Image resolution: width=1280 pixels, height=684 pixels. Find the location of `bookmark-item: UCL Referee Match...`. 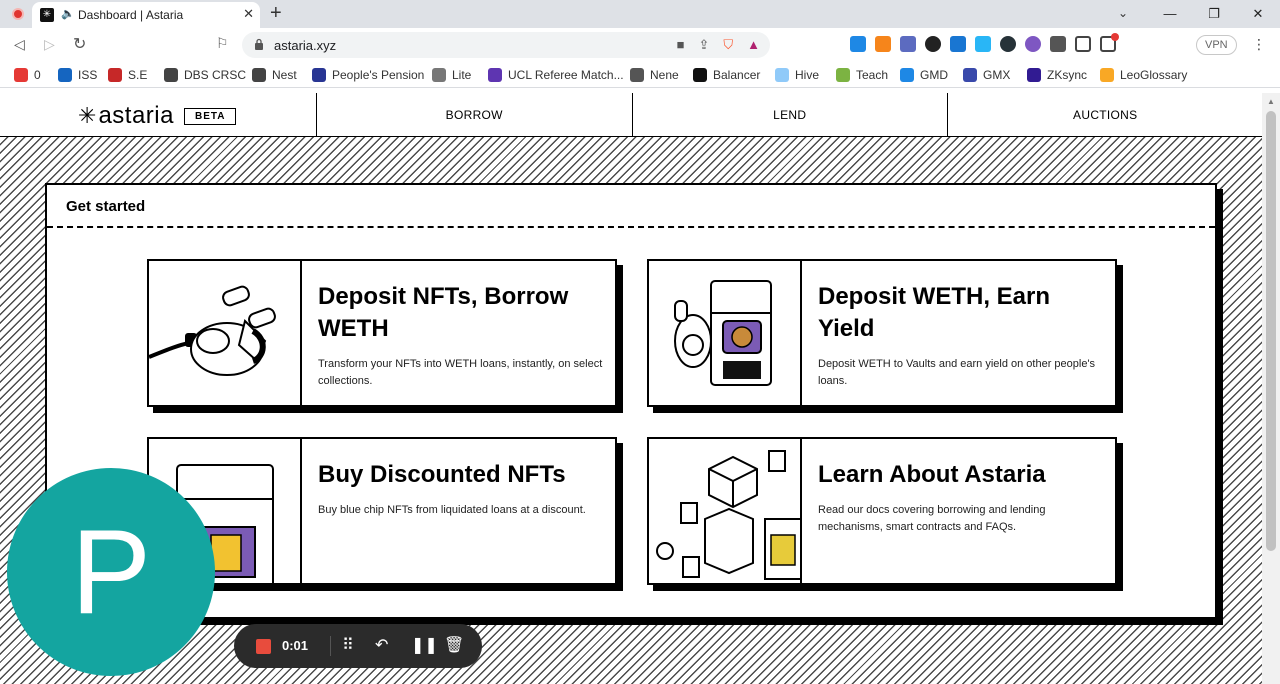

bookmark-item: UCL Referee Match... is located at coordinates (556, 75).